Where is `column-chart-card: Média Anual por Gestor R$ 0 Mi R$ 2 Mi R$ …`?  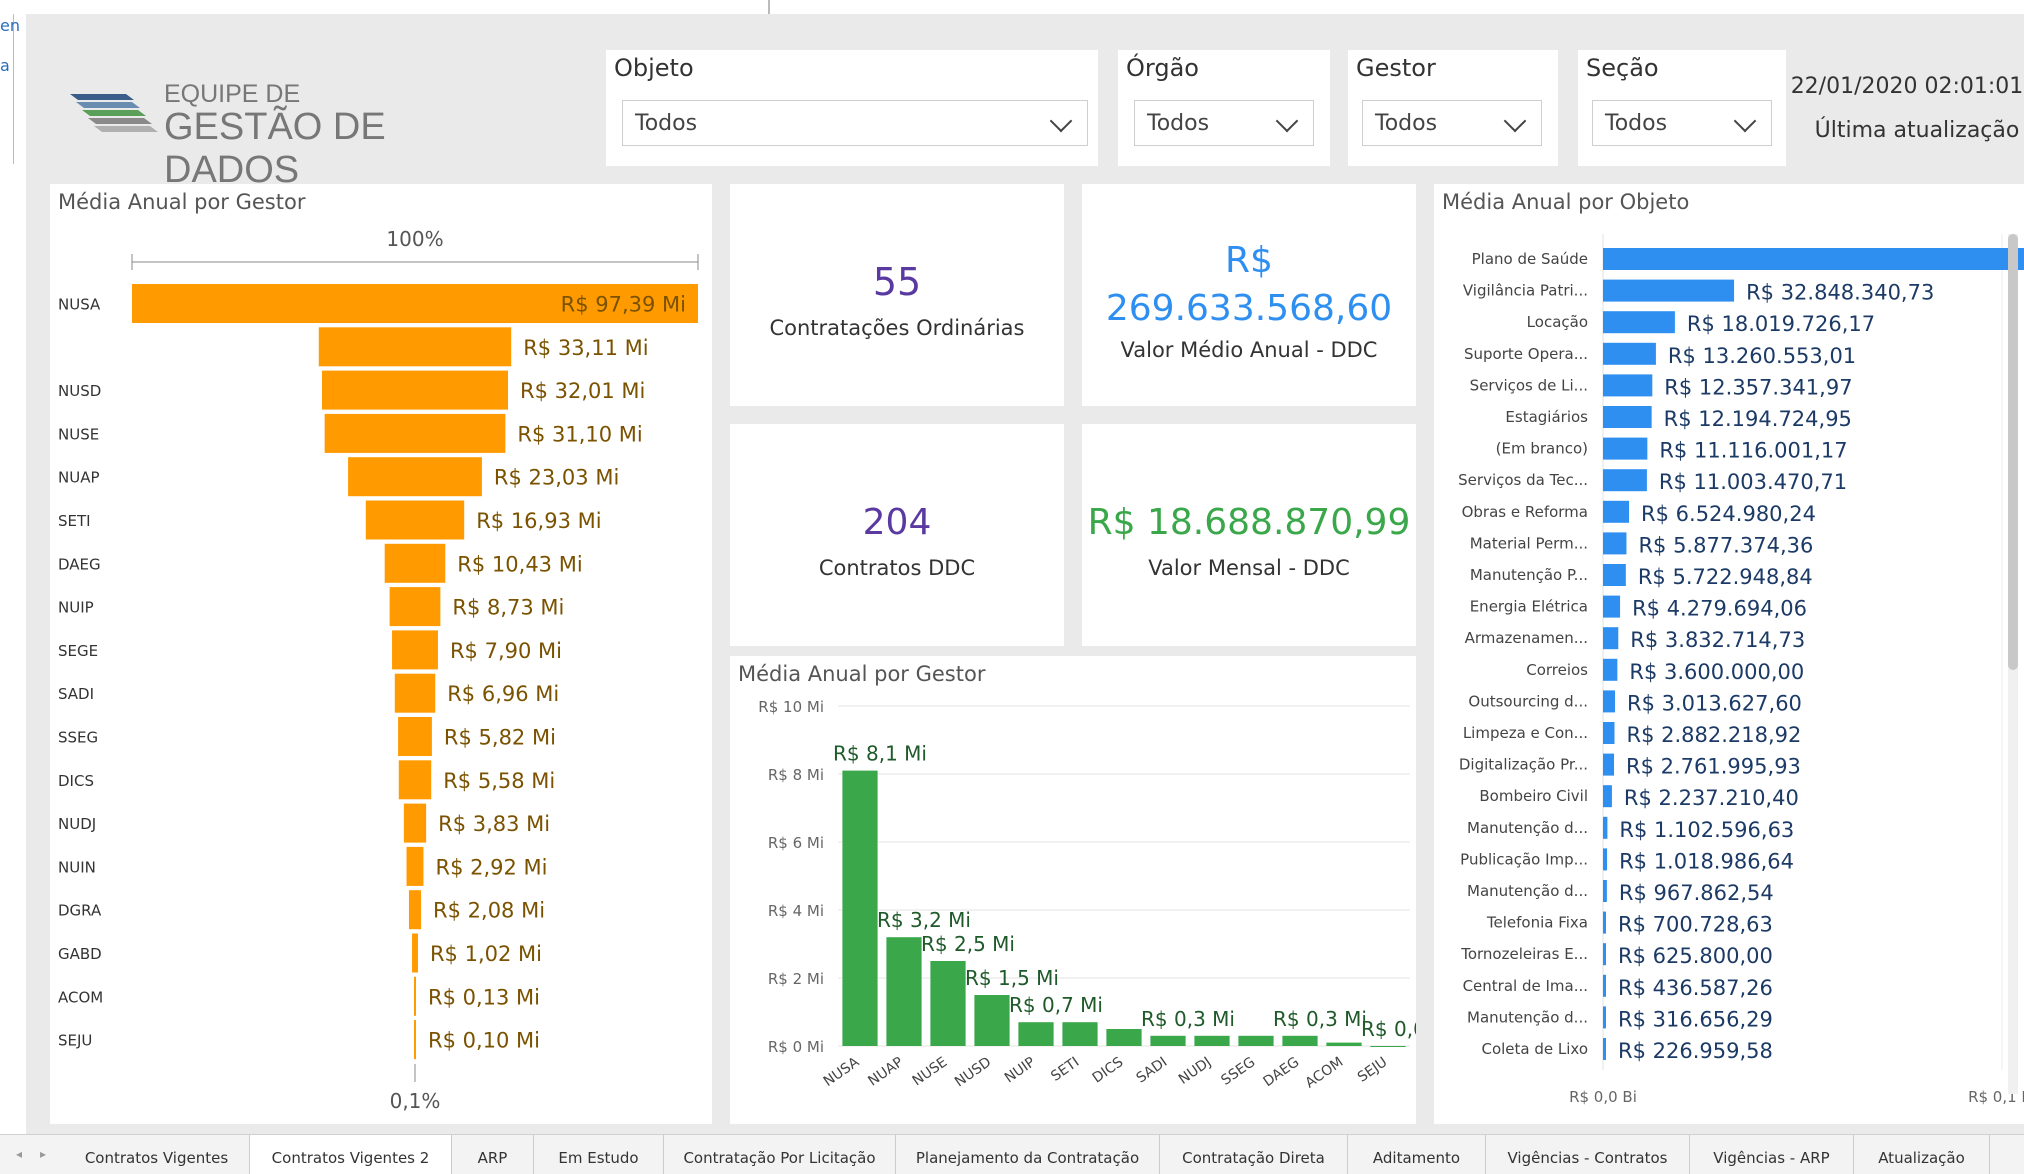
column-chart-card: Média Anual por Gestor R$ 0 Mi R$ 2 Mi R$ … is located at coordinates (1073, 890).